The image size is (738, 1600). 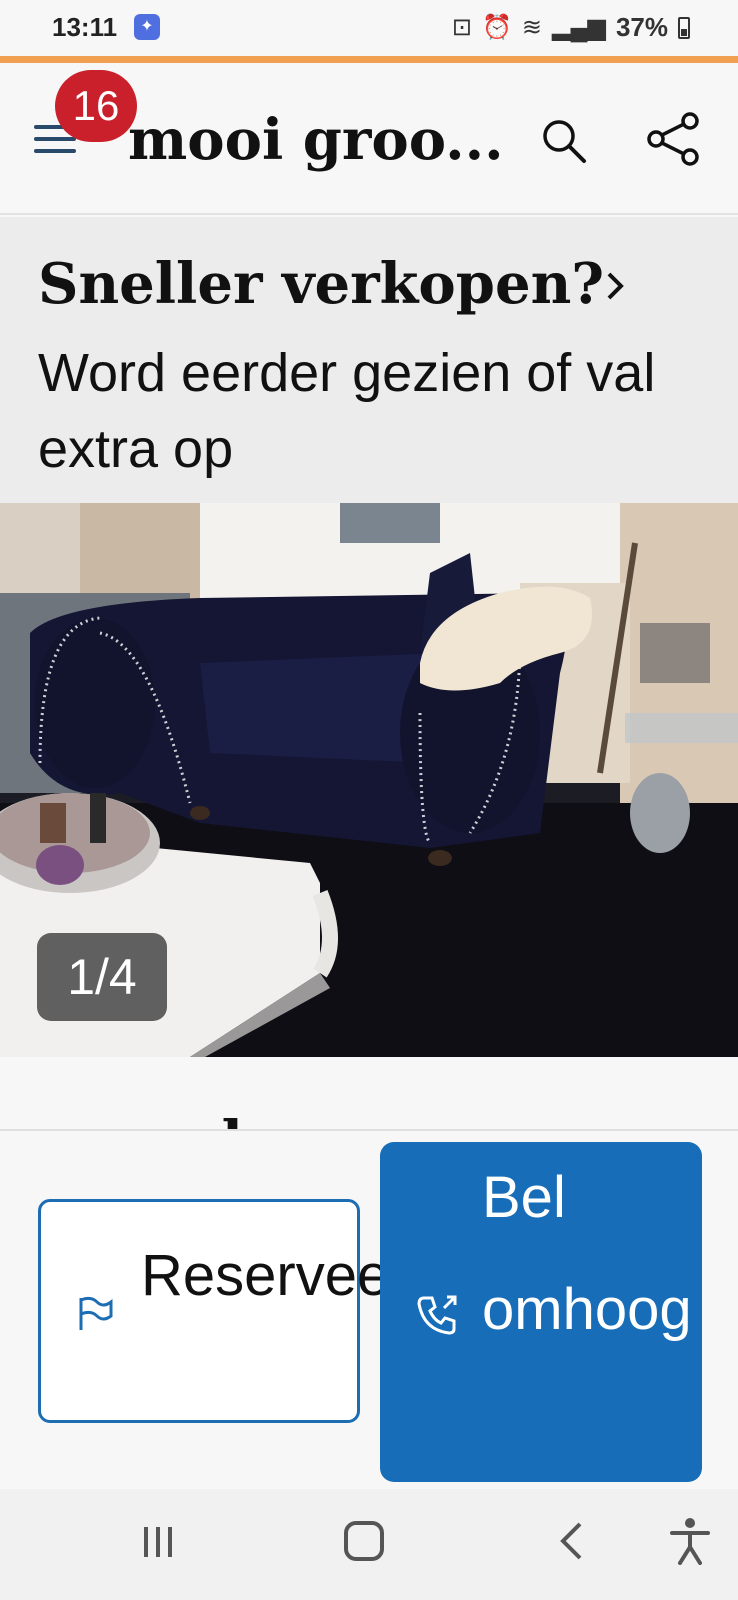 I want to click on promo-subtitle: Word eerder gezien of val extra op, so click(x=347, y=411).